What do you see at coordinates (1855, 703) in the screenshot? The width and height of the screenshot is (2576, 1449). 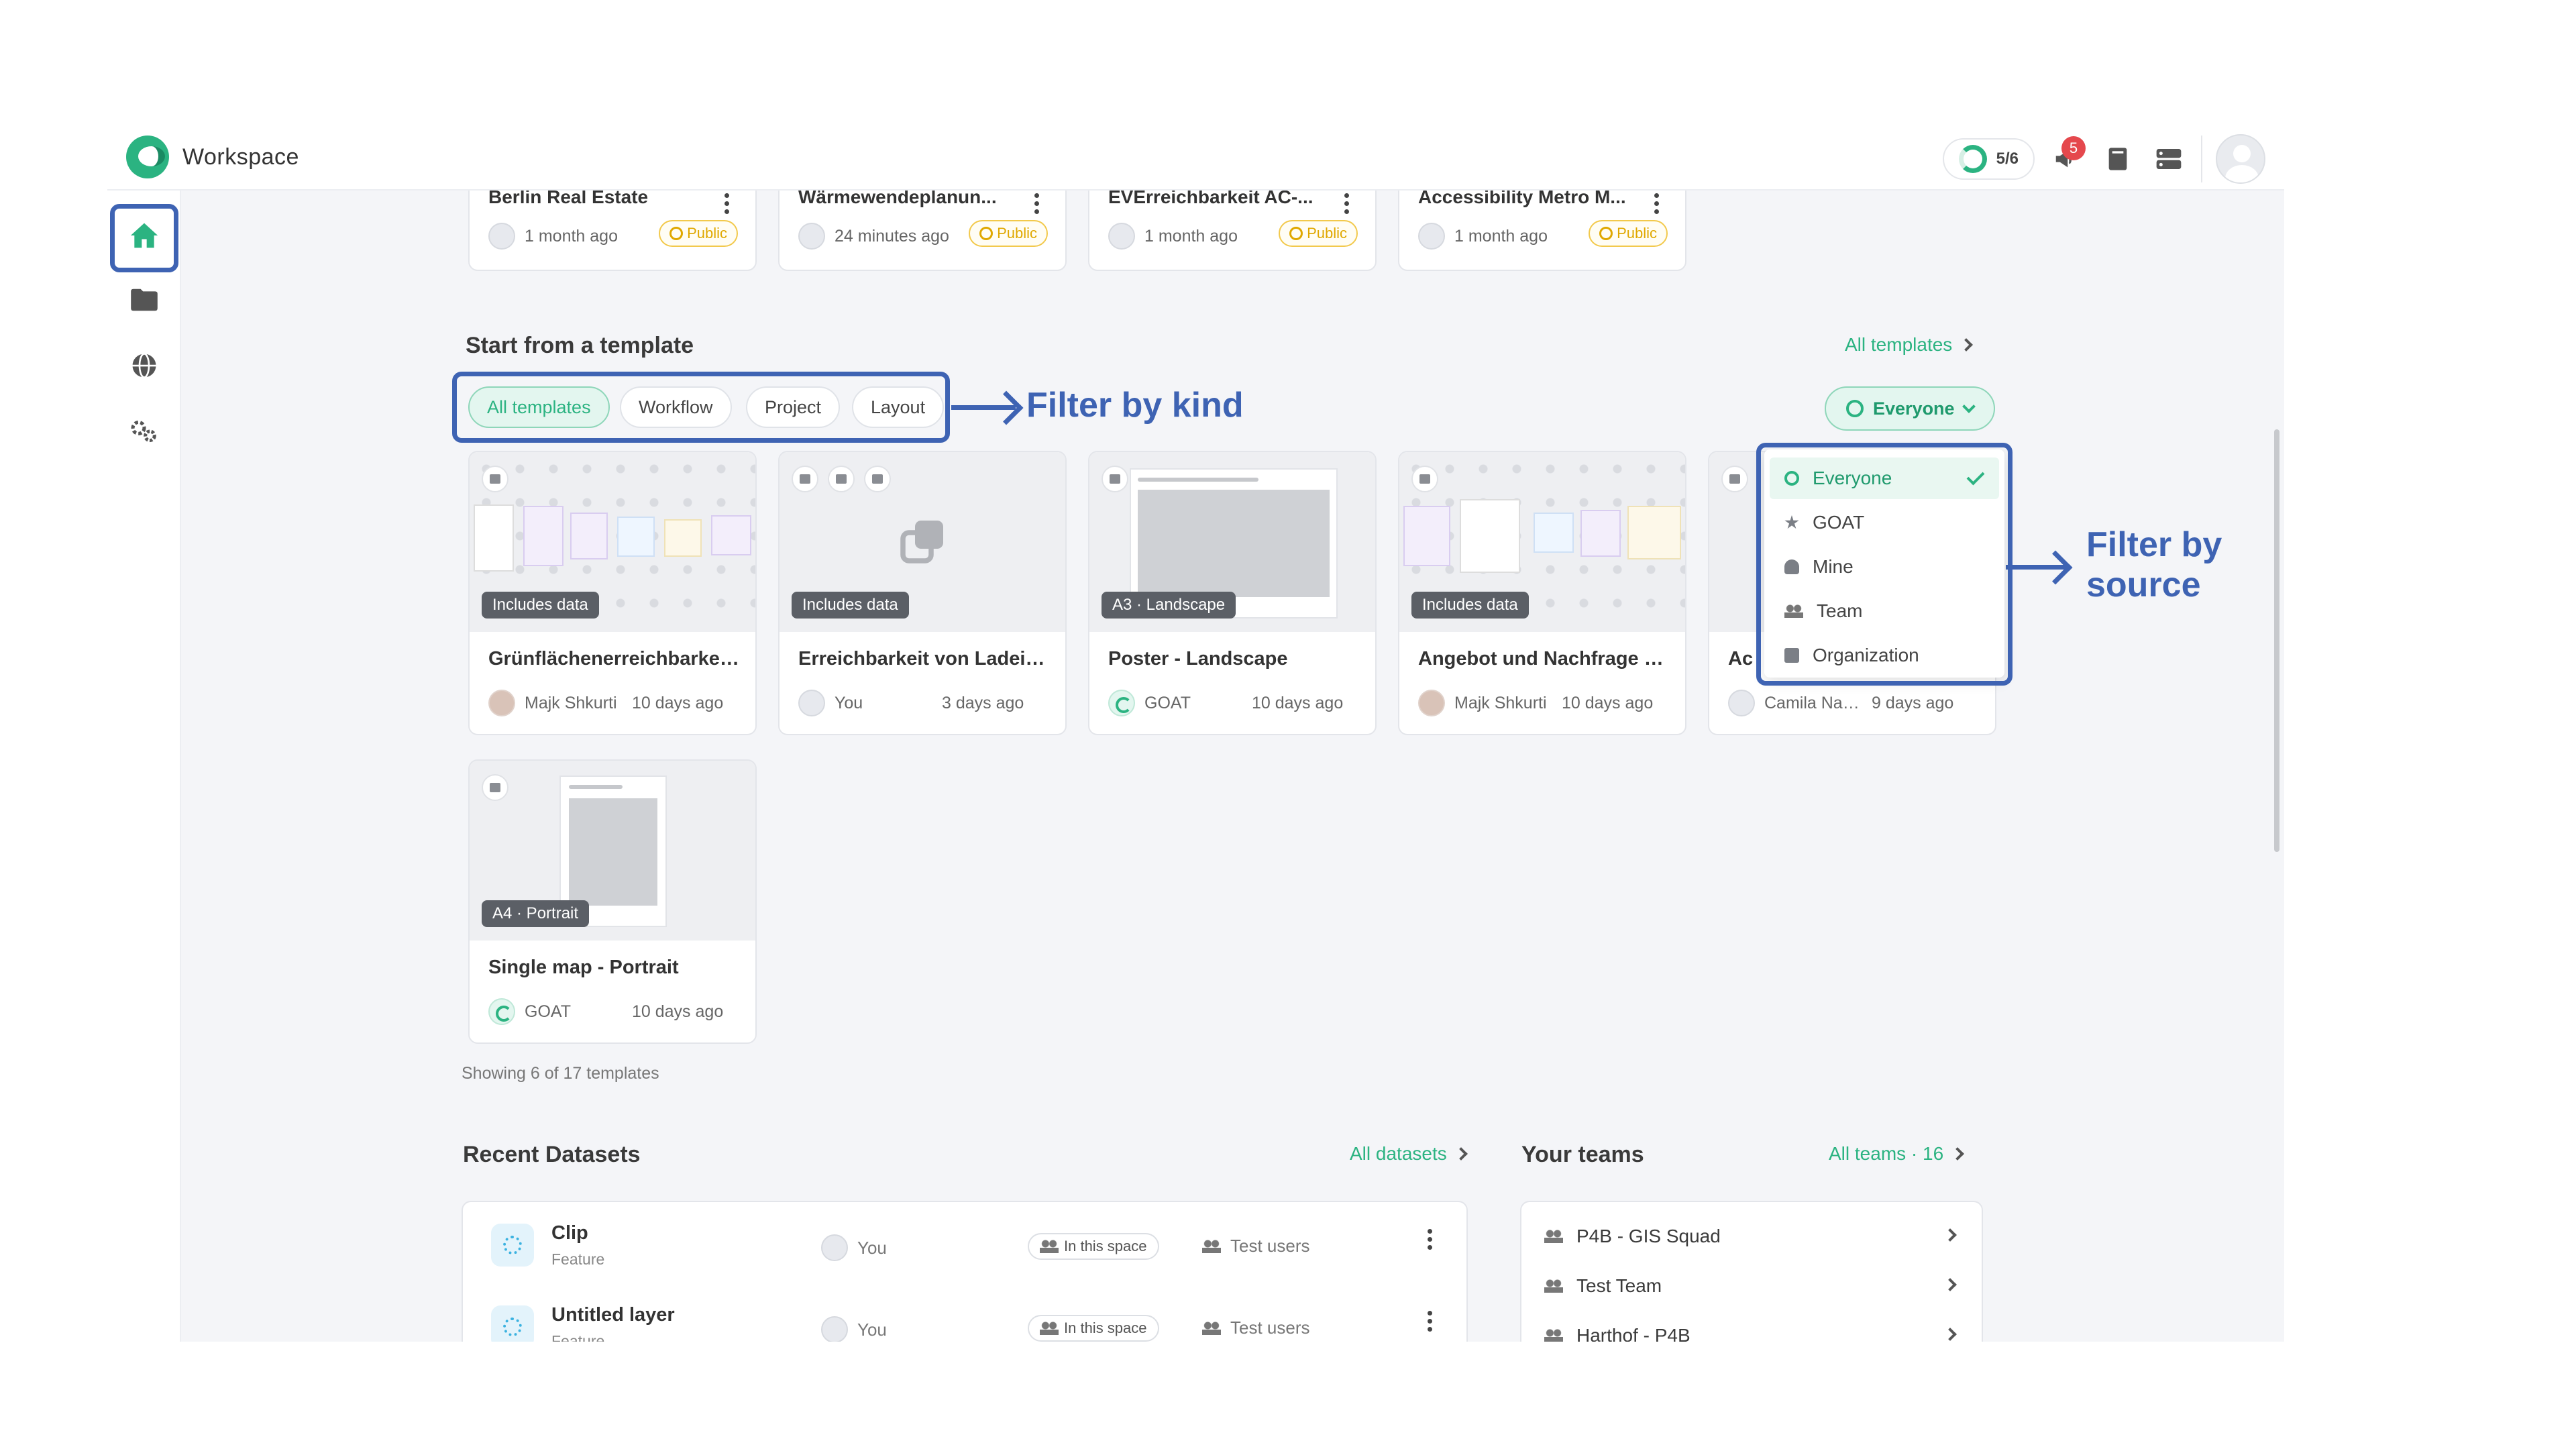 I see `template-meta: Camila Narb... 9 days ago` at bounding box center [1855, 703].